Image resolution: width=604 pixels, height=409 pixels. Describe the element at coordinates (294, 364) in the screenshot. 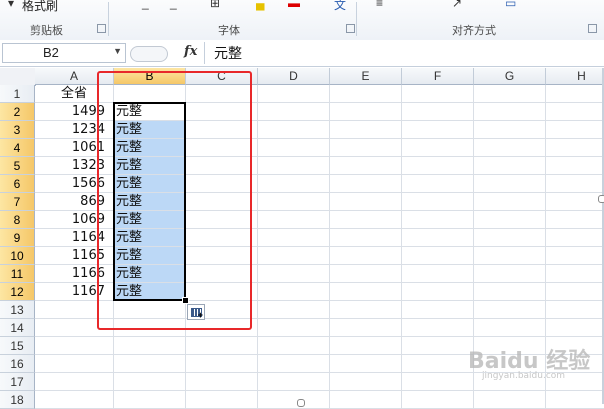

I see `cell-d16` at that location.